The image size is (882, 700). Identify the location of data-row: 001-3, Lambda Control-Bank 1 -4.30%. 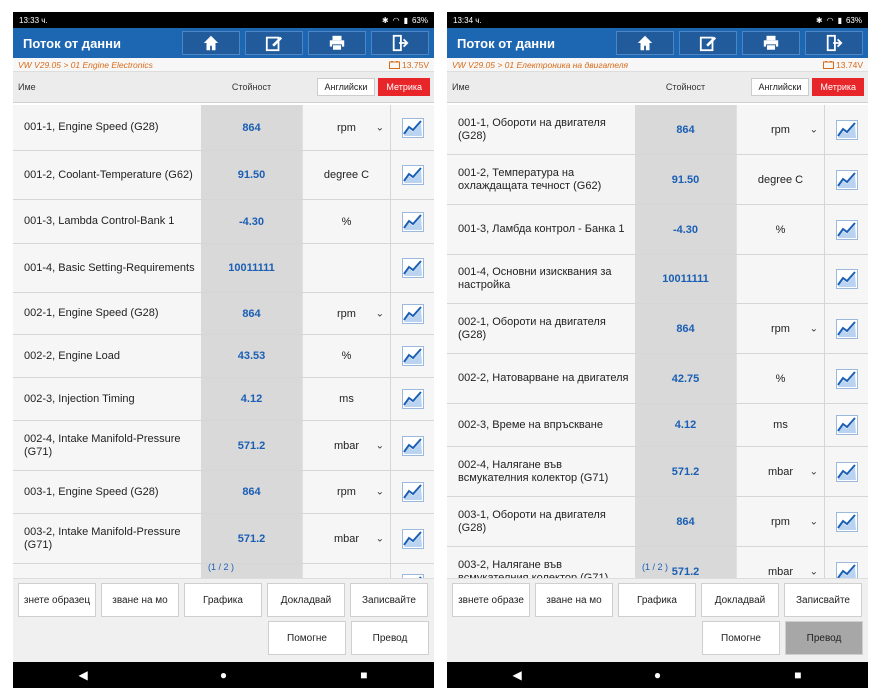
(223, 222).